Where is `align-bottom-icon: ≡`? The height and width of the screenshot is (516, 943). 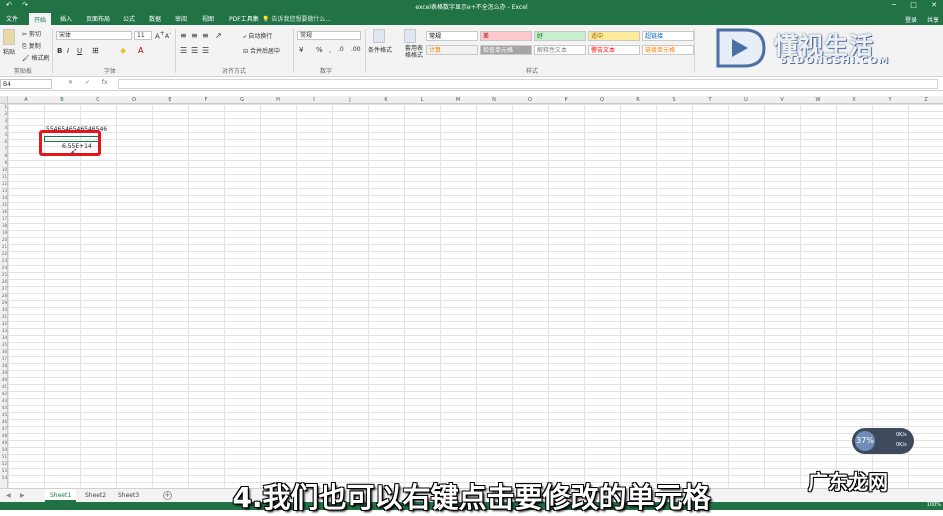 align-bottom-icon: ≡ is located at coordinates (205, 35).